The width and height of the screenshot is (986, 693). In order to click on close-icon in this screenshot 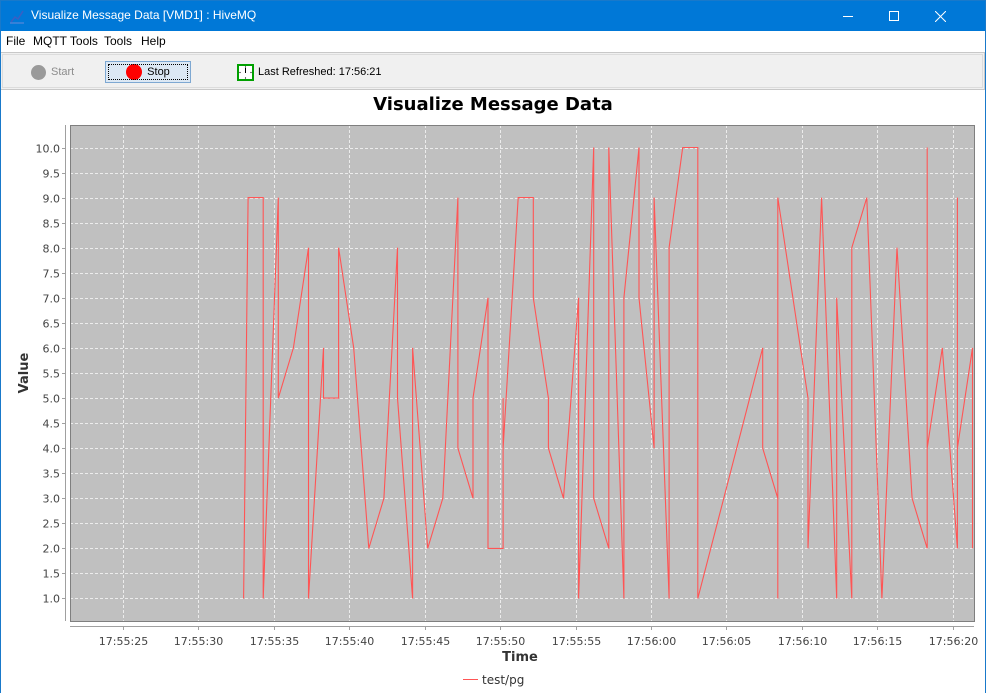, I will do `click(940, 16)`.